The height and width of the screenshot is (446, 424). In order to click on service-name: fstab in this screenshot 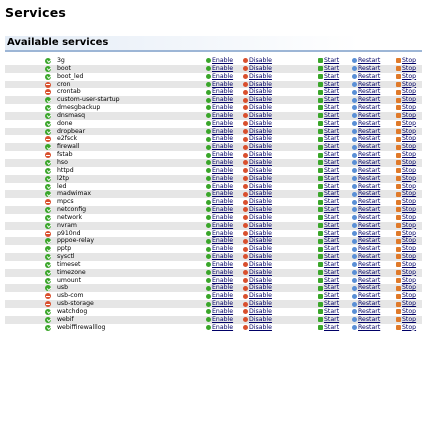, I will do `click(65, 155)`.